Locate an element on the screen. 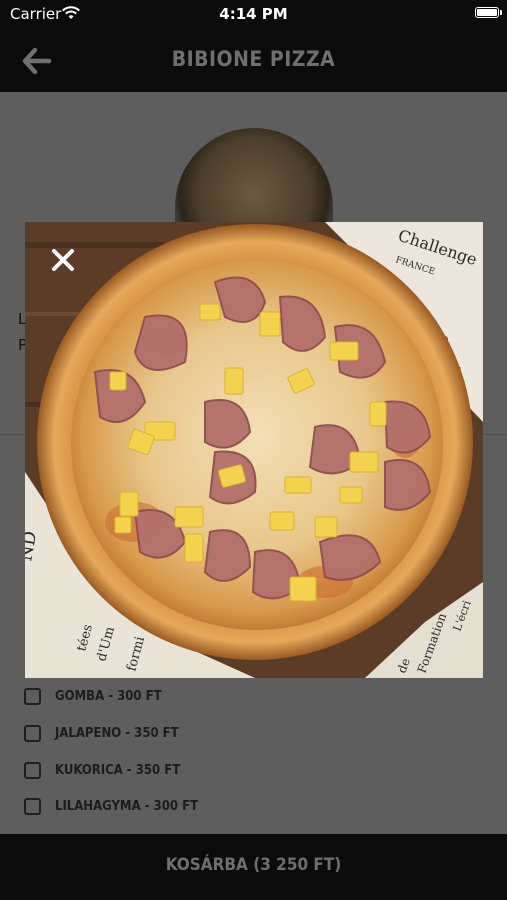 The height and width of the screenshot is (900, 507). option-lilahagyma: LILAHAGYMA - 300 FT is located at coordinates (111, 806).